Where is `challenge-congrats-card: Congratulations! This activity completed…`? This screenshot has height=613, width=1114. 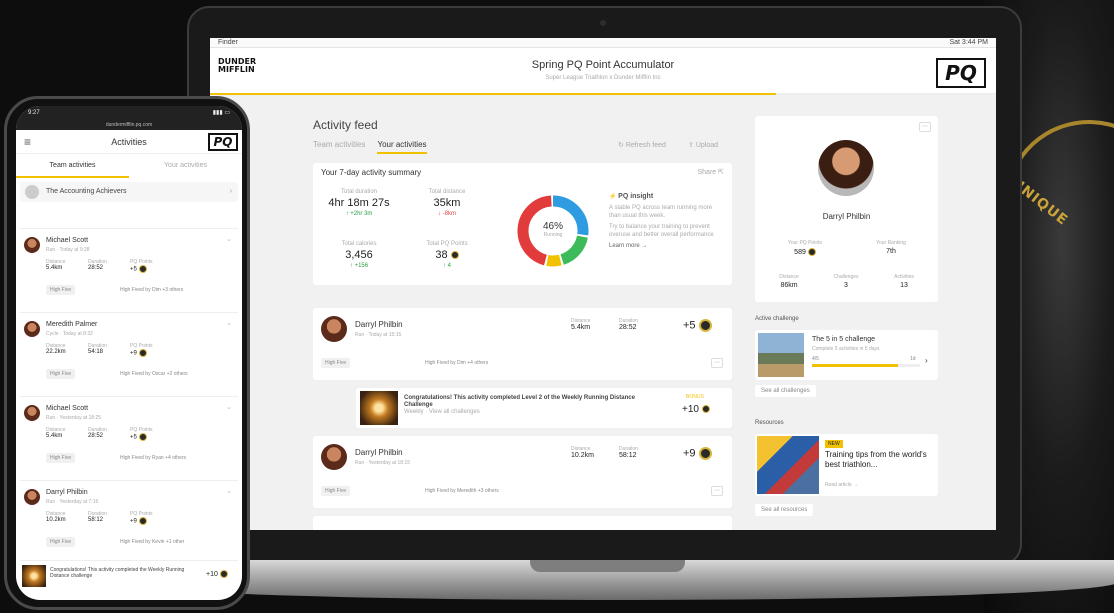 challenge-congrats-card: Congratulations! This activity completed… is located at coordinates (544, 408).